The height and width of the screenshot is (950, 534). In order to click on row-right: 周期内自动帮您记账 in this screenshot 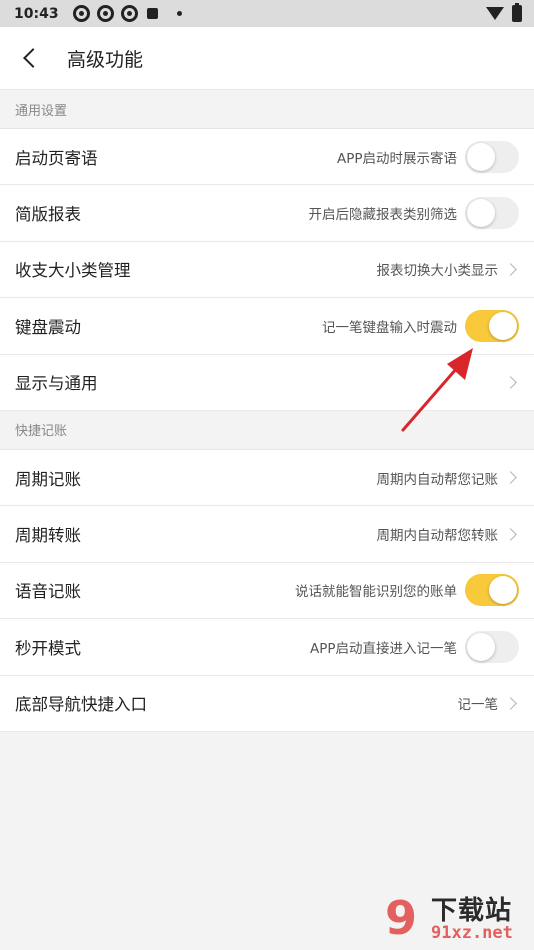, I will do `click(448, 478)`.